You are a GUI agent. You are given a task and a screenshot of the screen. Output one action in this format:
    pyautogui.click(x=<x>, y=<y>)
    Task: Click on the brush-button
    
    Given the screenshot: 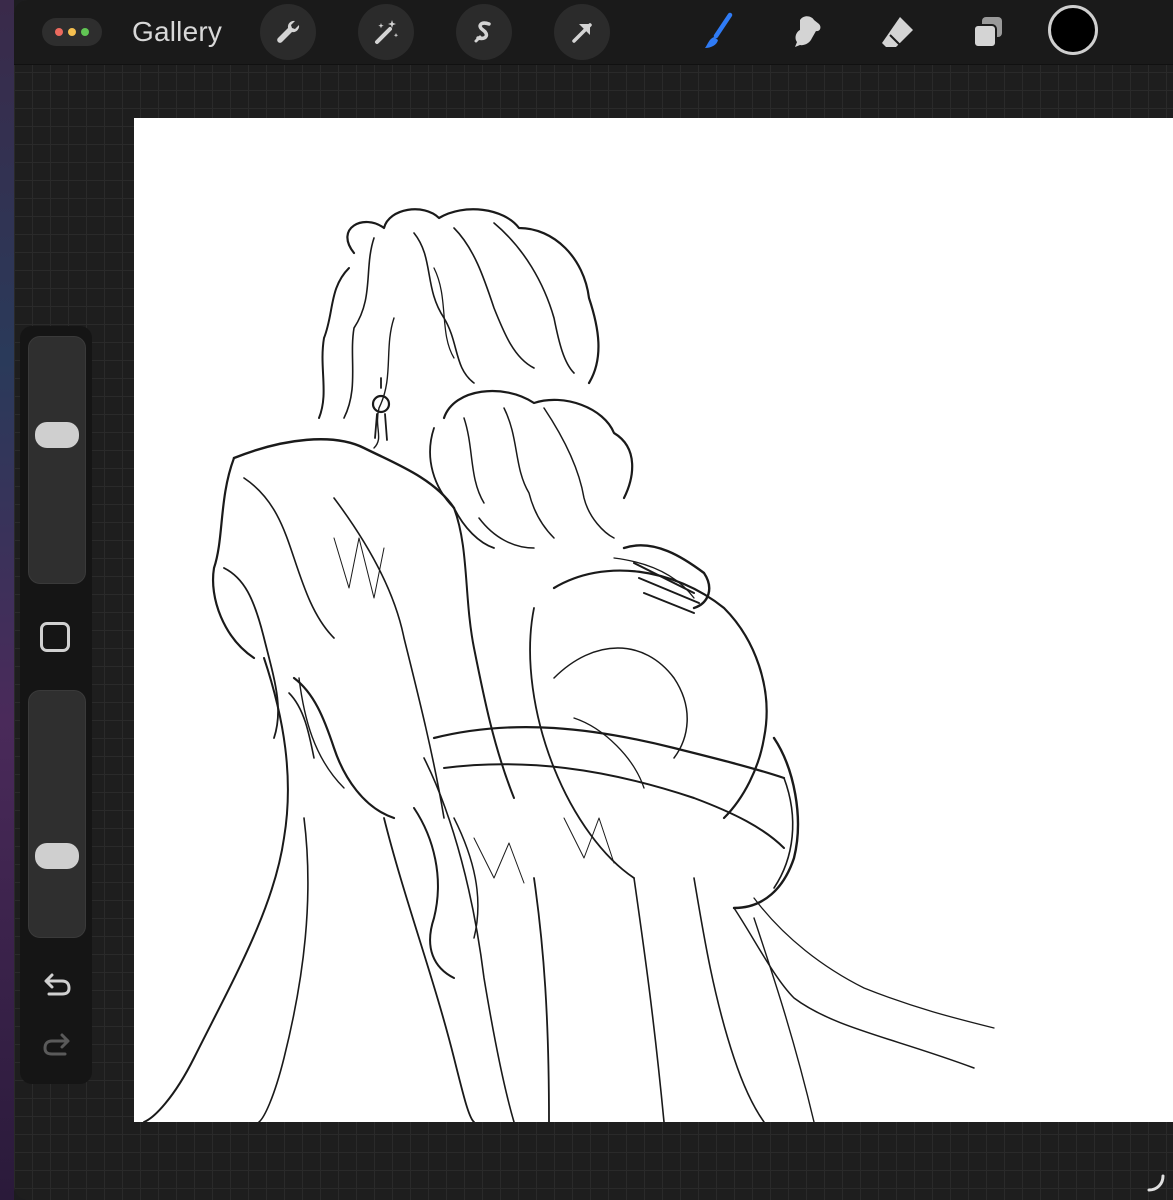 What is the action you would take?
    pyautogui.click(x=718, y=32)
    